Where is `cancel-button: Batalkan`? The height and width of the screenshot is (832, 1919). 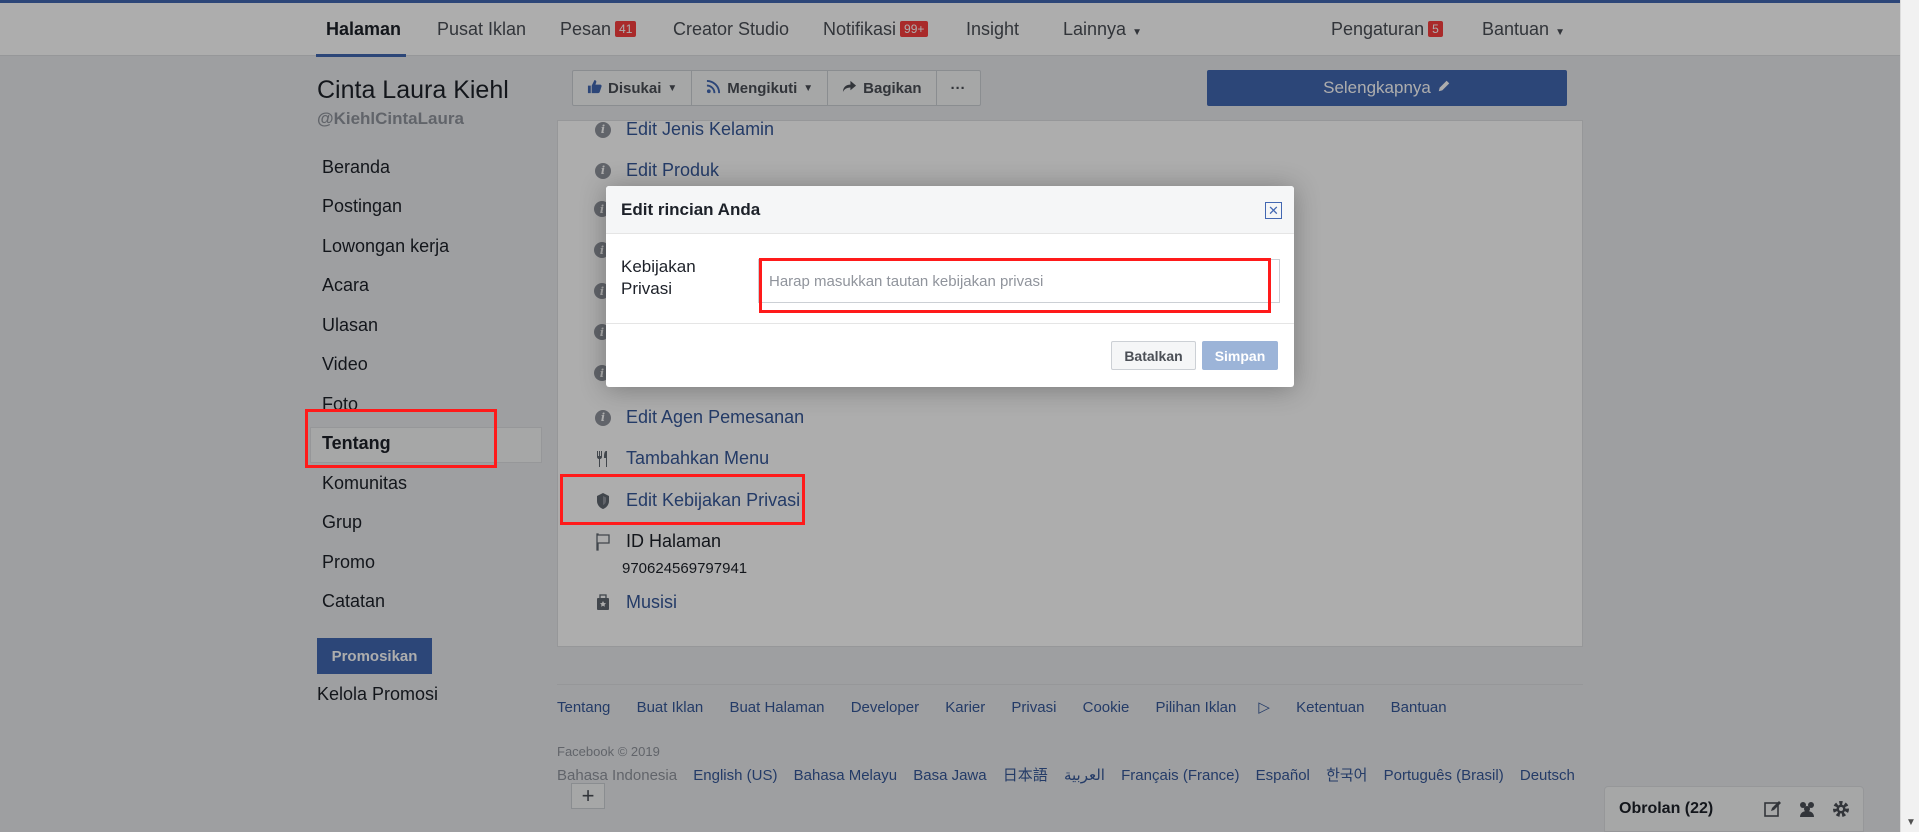 cancel-button: Batalkan is located at coordinates (1153, 355).